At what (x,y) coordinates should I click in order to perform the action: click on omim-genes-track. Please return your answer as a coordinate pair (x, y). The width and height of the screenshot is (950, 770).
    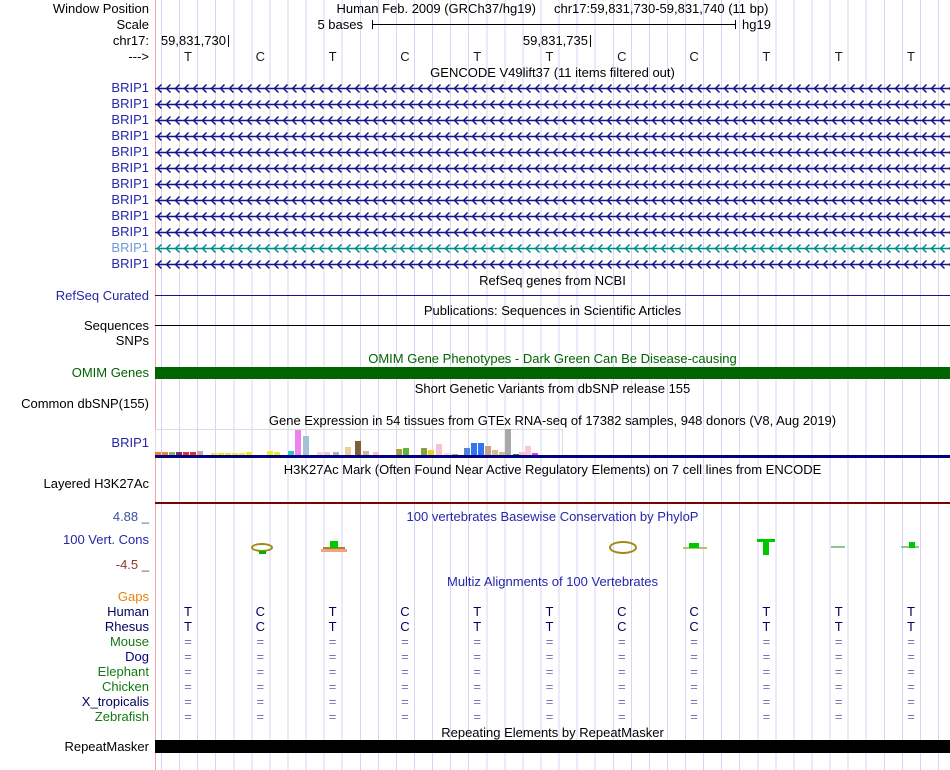
    Looking at the image, I should click on (552, 373).